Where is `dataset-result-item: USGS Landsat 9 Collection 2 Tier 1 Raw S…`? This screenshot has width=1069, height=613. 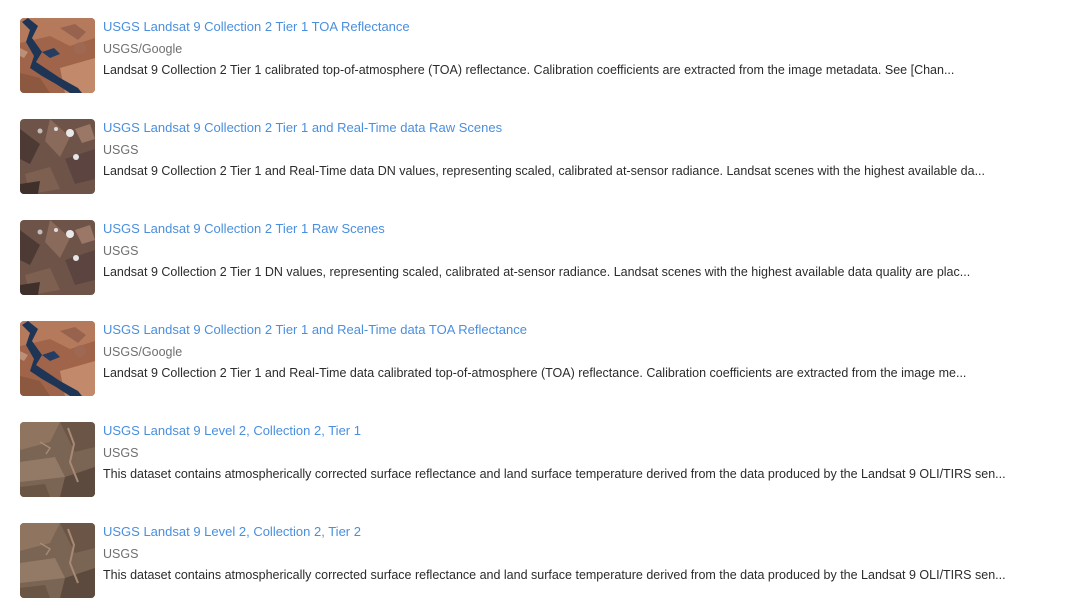
dataset-result-item: USGS Landsat 9 Collection 2 Tier 1 Raw S… is located at coordinates (540, 258).